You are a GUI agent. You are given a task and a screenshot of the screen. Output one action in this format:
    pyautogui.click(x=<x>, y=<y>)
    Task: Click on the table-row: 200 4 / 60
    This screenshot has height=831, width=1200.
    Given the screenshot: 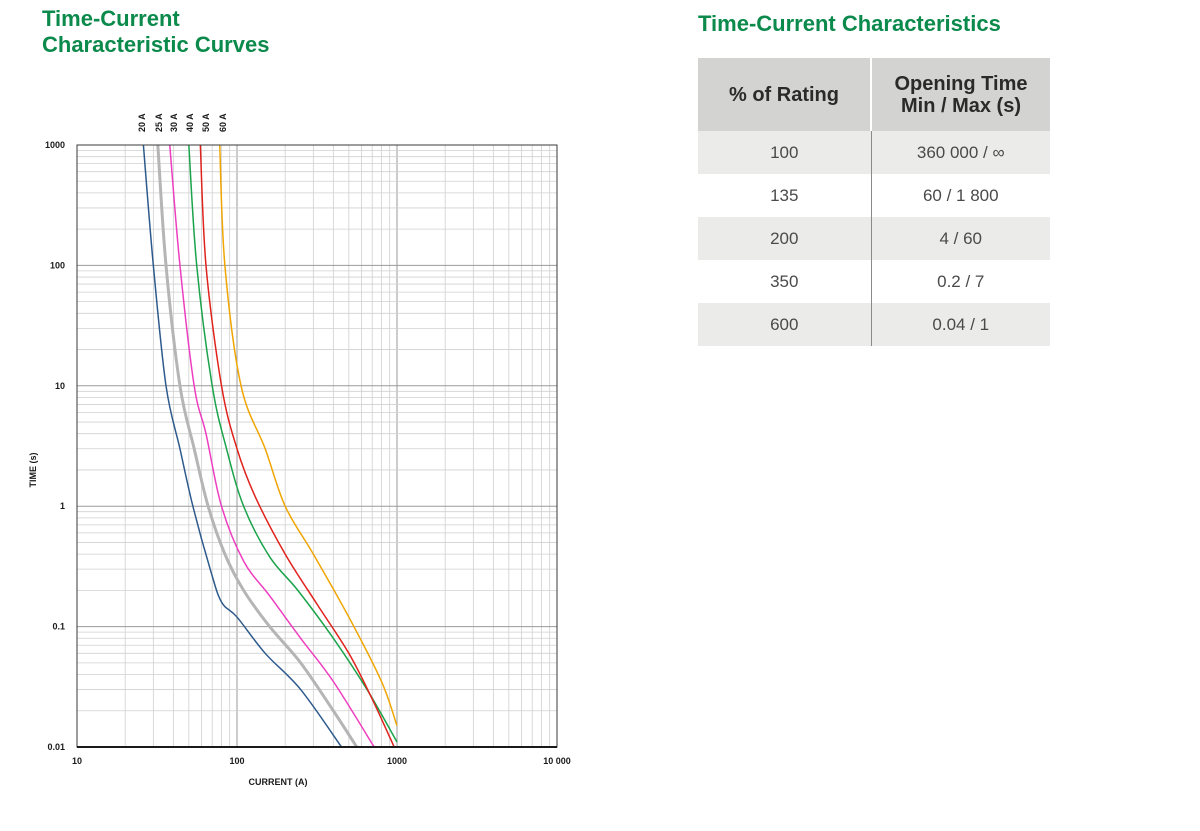 What is the action you would take?
    pyautogui.click(x=874, y=238)
    